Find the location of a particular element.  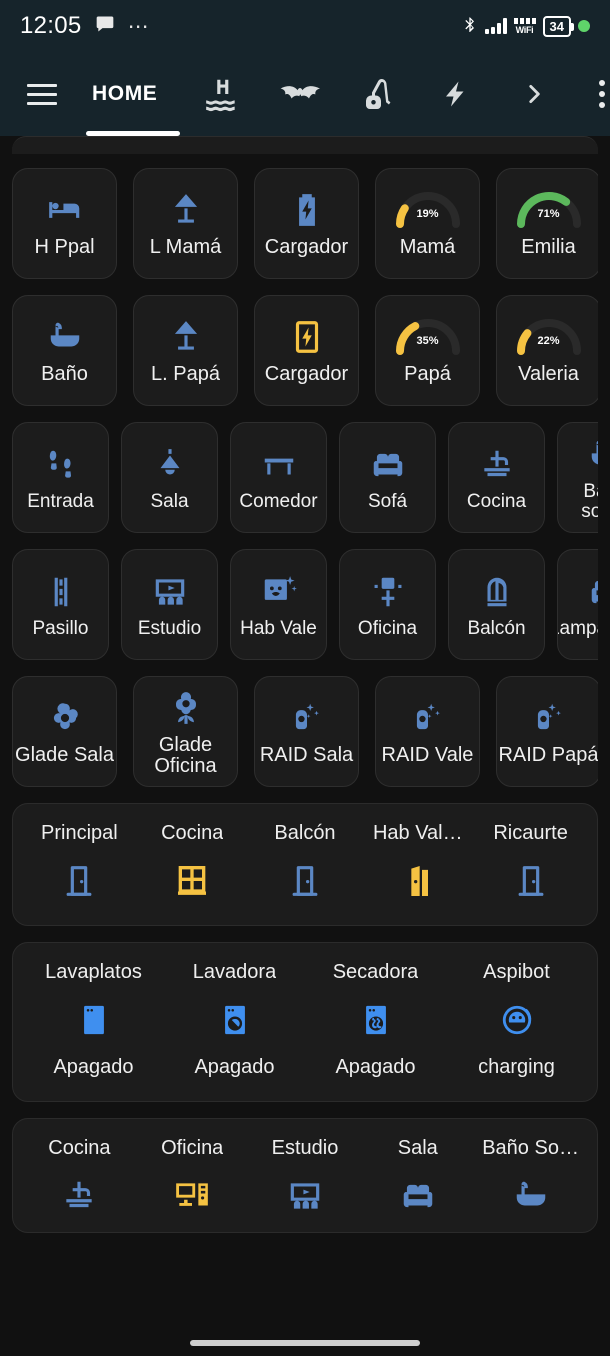

hallway-icon is located at coordinates (61, 592).